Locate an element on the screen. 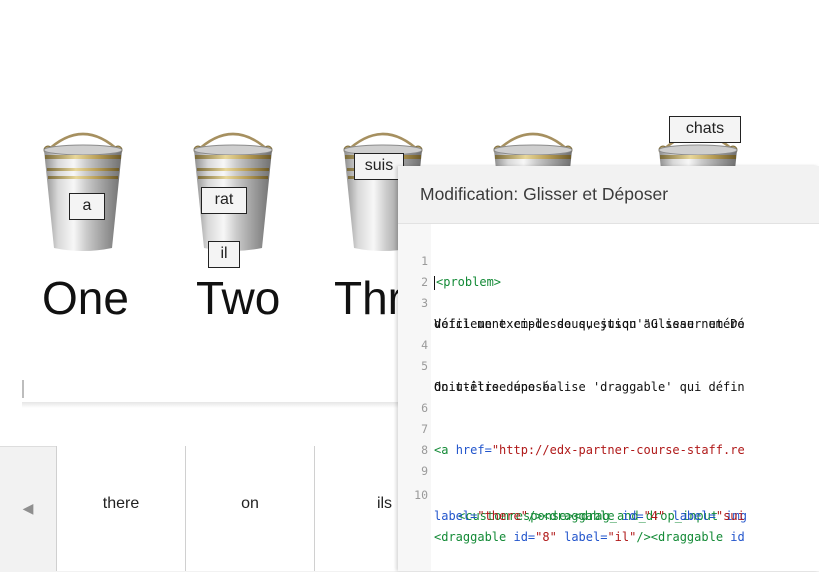 The height and width of the screenshot is (572, 819). code-line: 2 is located at coordinates (608, 270).